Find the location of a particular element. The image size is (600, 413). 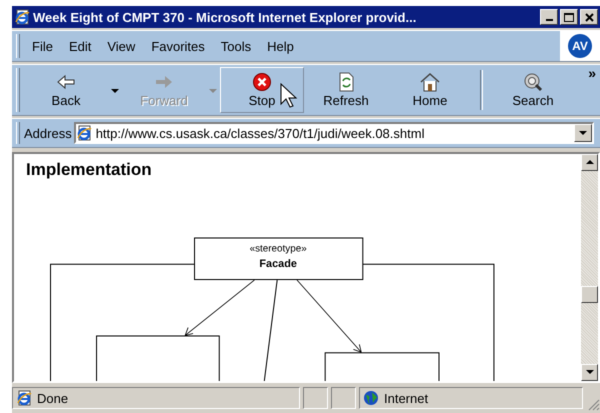

maximize-button is located at coordinates (569, 17).